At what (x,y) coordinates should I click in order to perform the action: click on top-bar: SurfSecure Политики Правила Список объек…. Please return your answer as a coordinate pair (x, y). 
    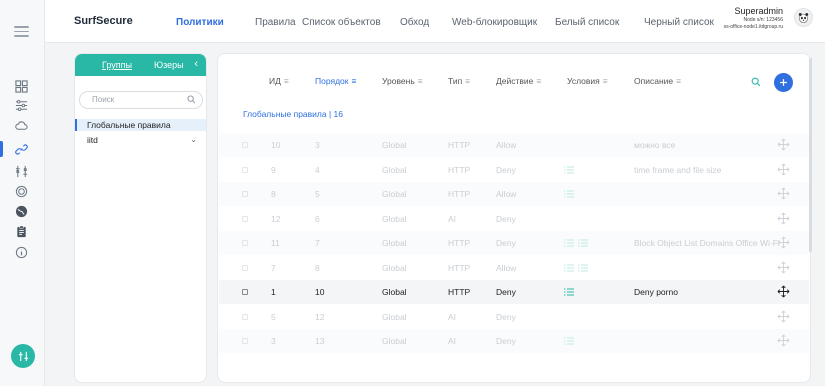
    Looking at the image, I should click on (435, 21).